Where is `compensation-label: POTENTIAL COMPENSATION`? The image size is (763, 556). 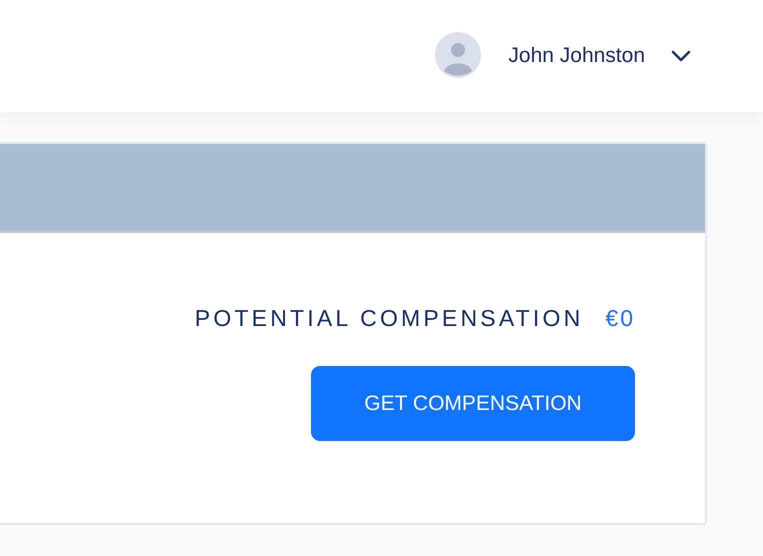 compensation-label: POTENTIAL COMPENSATION is located at coordinates (389, 318).